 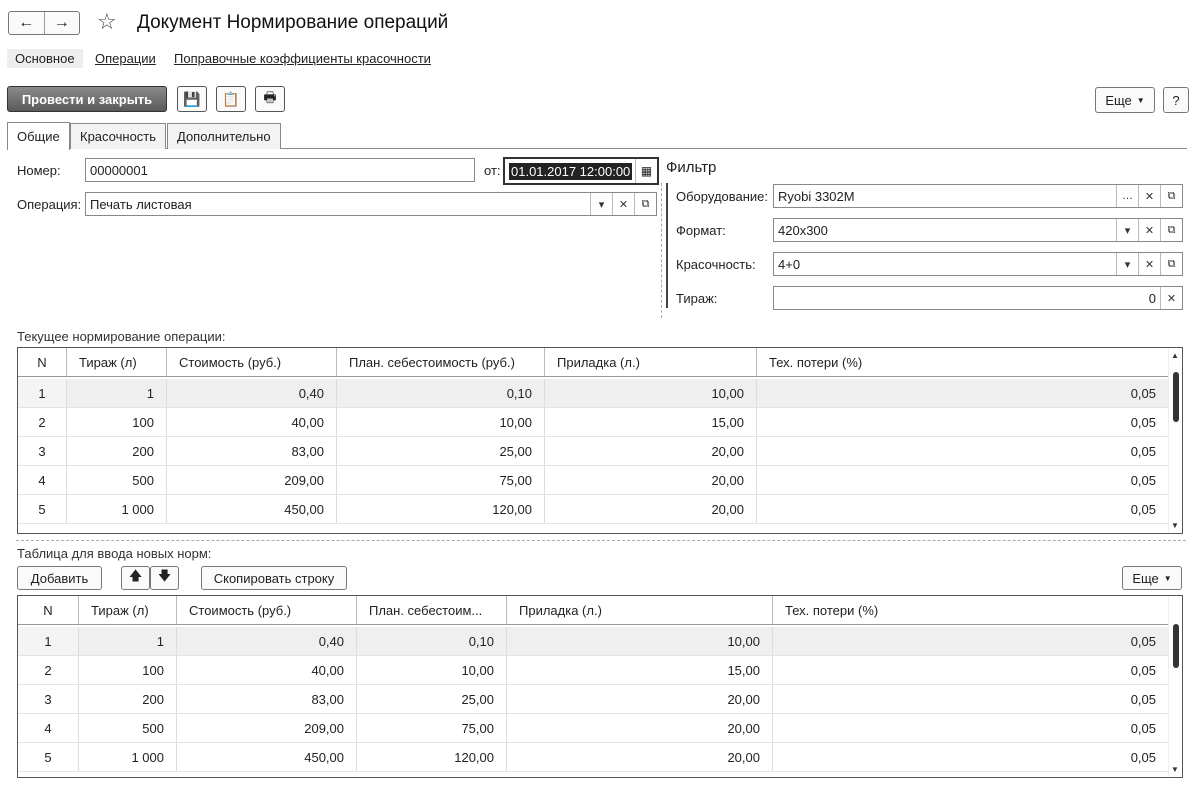 I want to click on help-button: ?, so click(x=1176, y=100).